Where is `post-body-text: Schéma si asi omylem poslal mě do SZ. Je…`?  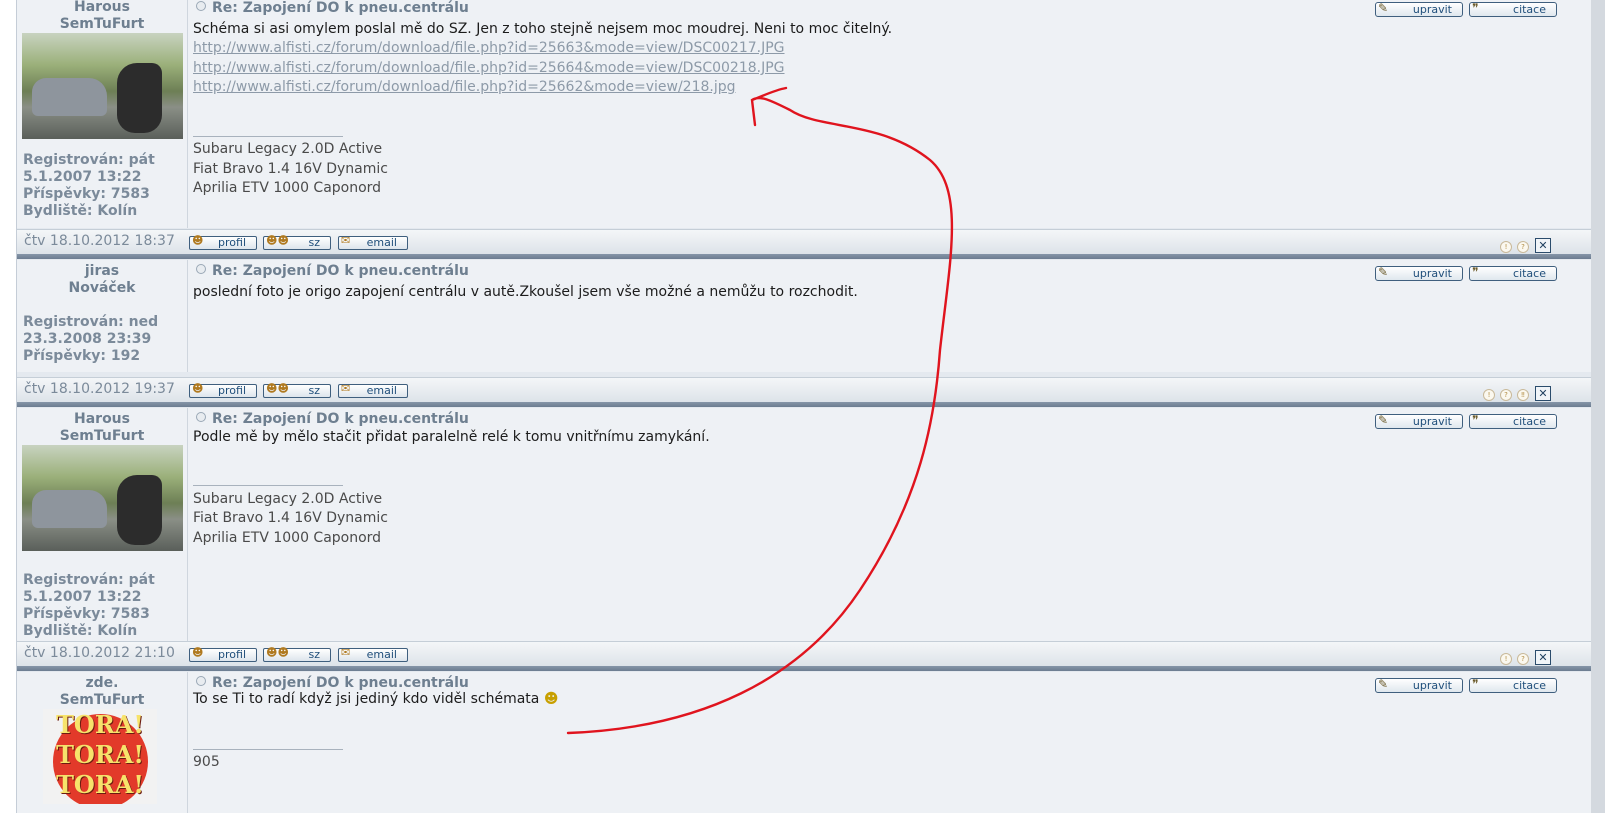 post-body-text: Schéma si asi omylem poslal mě do SZ. Je… is located at coordinates (543, 29).